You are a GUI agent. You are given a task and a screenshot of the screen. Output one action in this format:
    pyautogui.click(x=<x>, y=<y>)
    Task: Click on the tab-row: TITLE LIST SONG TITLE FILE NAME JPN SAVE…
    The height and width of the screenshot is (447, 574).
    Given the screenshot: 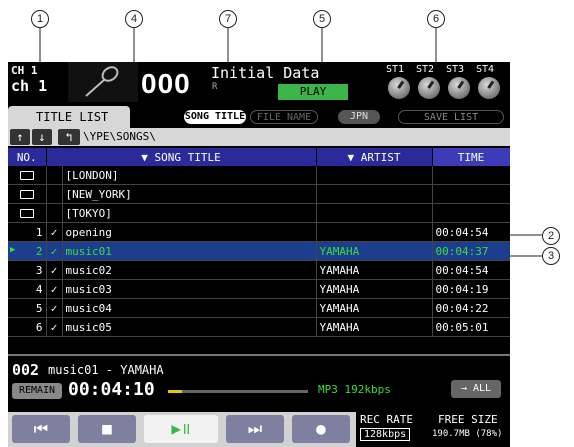 What is the action you would take?
    pyautogui.click(x=259, y=117)
    